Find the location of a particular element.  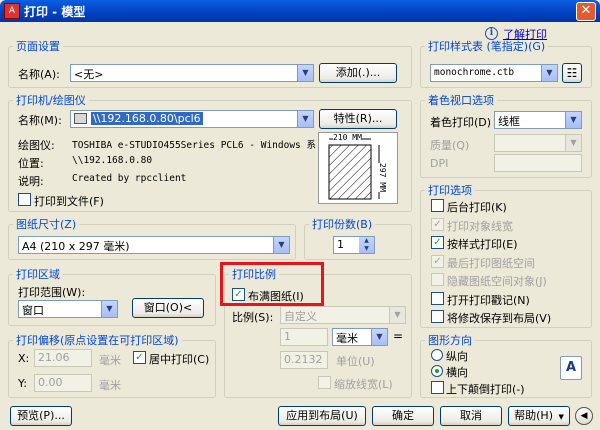

shade-plot-select: 线框 ▼ is located at coordinates (538, 120).